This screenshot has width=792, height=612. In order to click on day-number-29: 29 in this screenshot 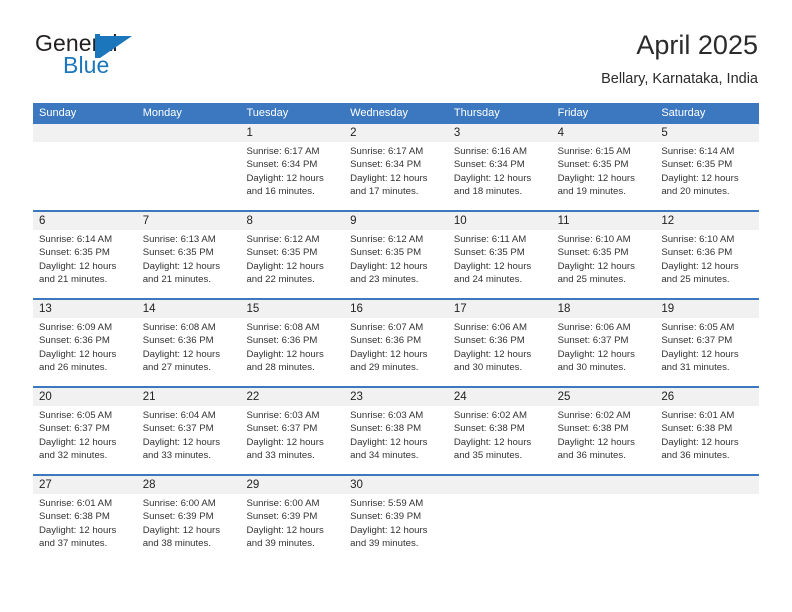, I will do `click(292, 485)`.